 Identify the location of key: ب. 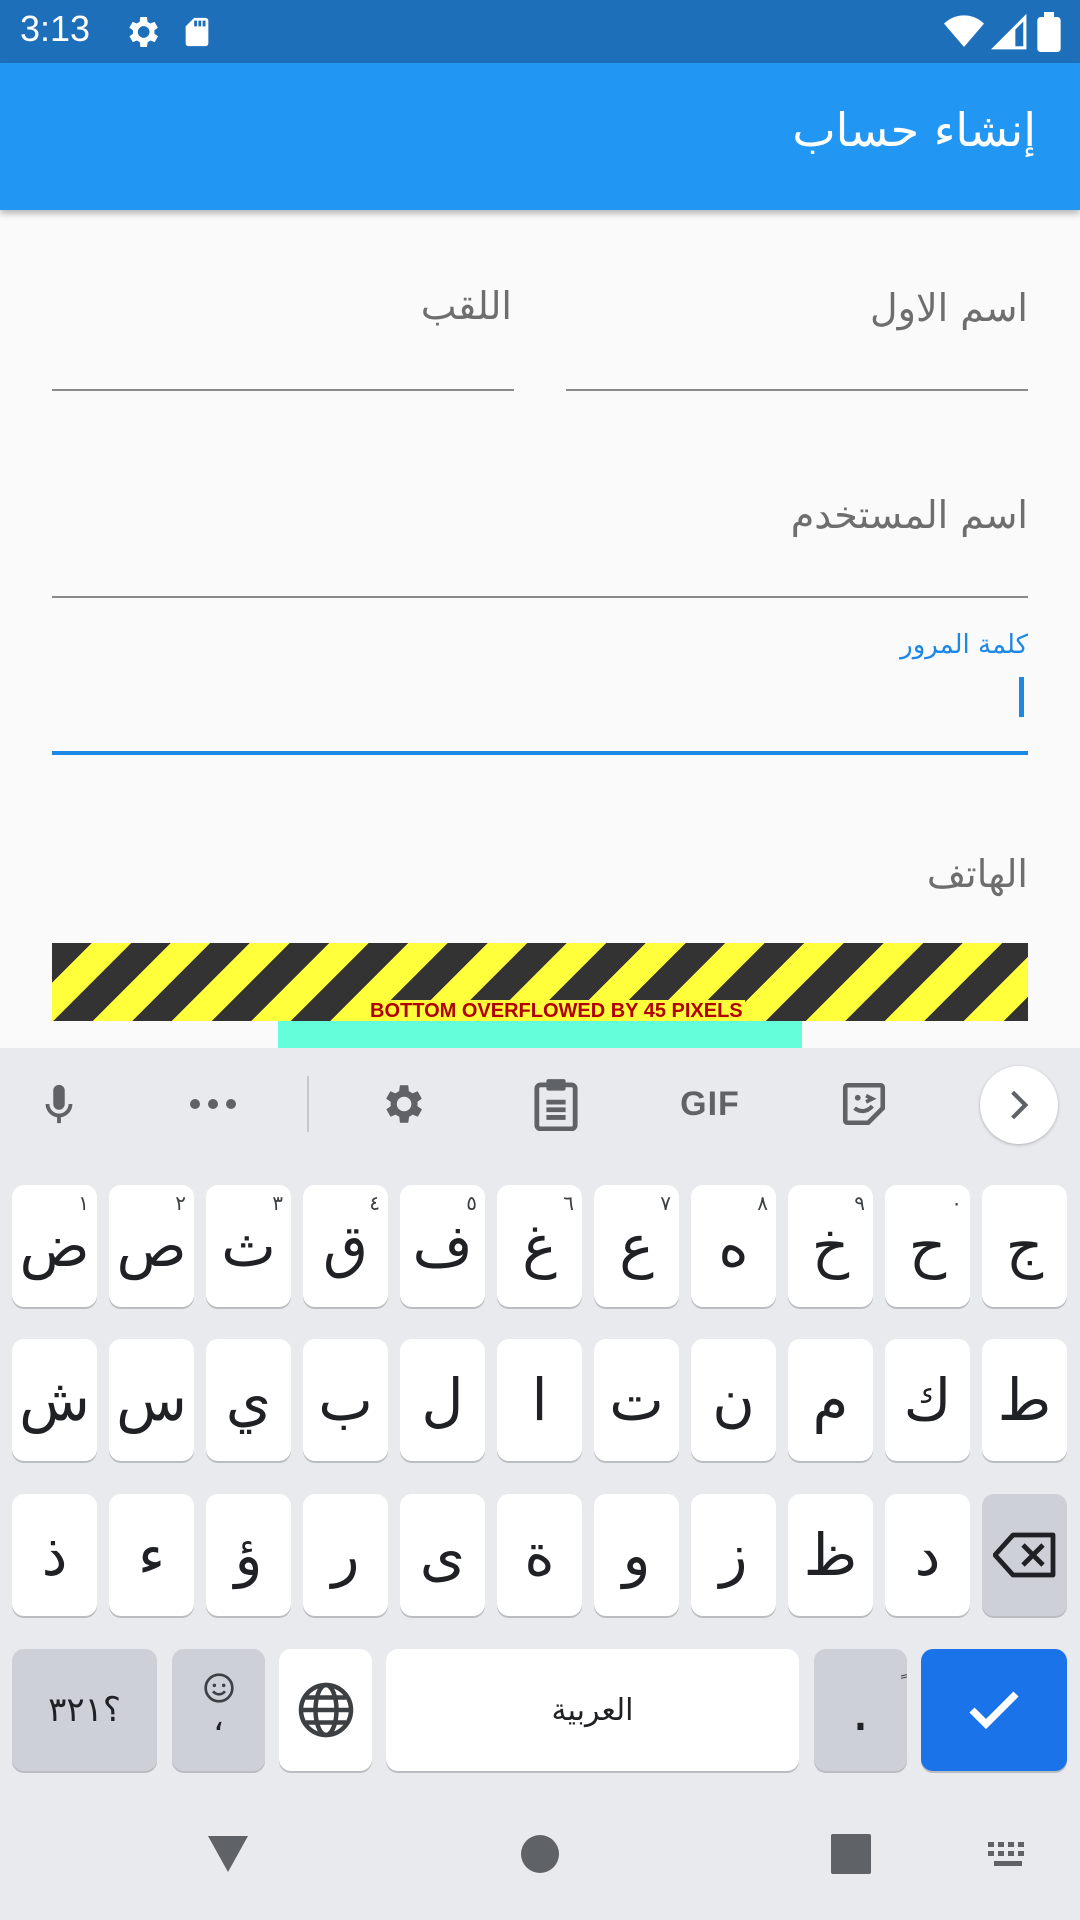
(345, 1400).